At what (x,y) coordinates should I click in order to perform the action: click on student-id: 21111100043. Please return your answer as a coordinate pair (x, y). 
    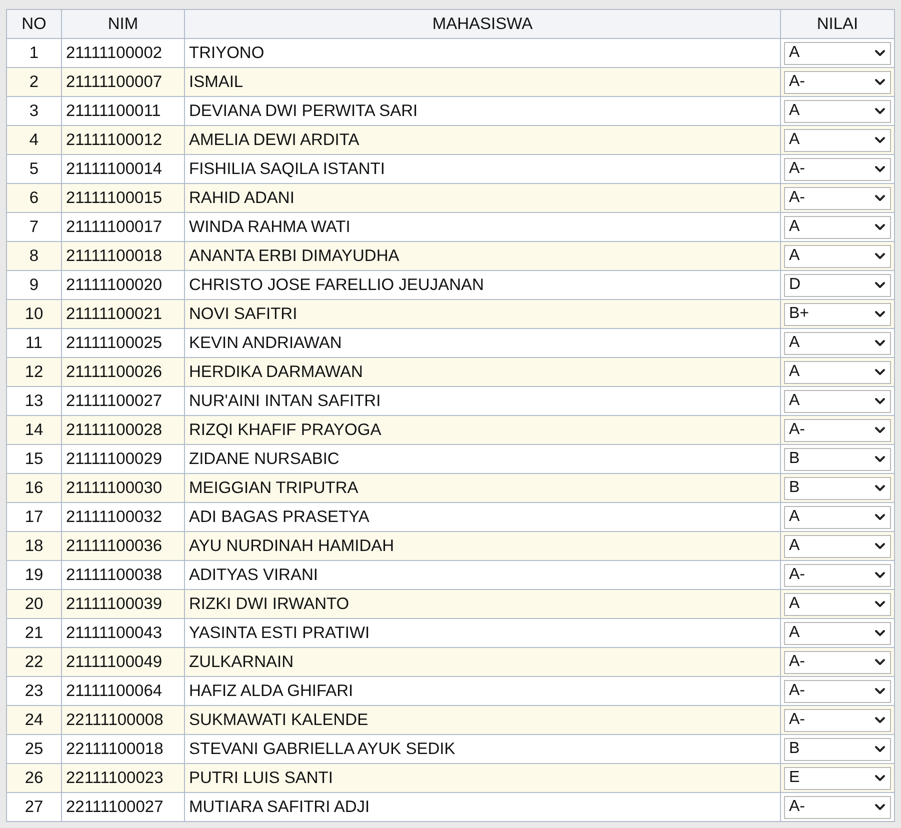
    Looking at the image, I should click on (114, 633).